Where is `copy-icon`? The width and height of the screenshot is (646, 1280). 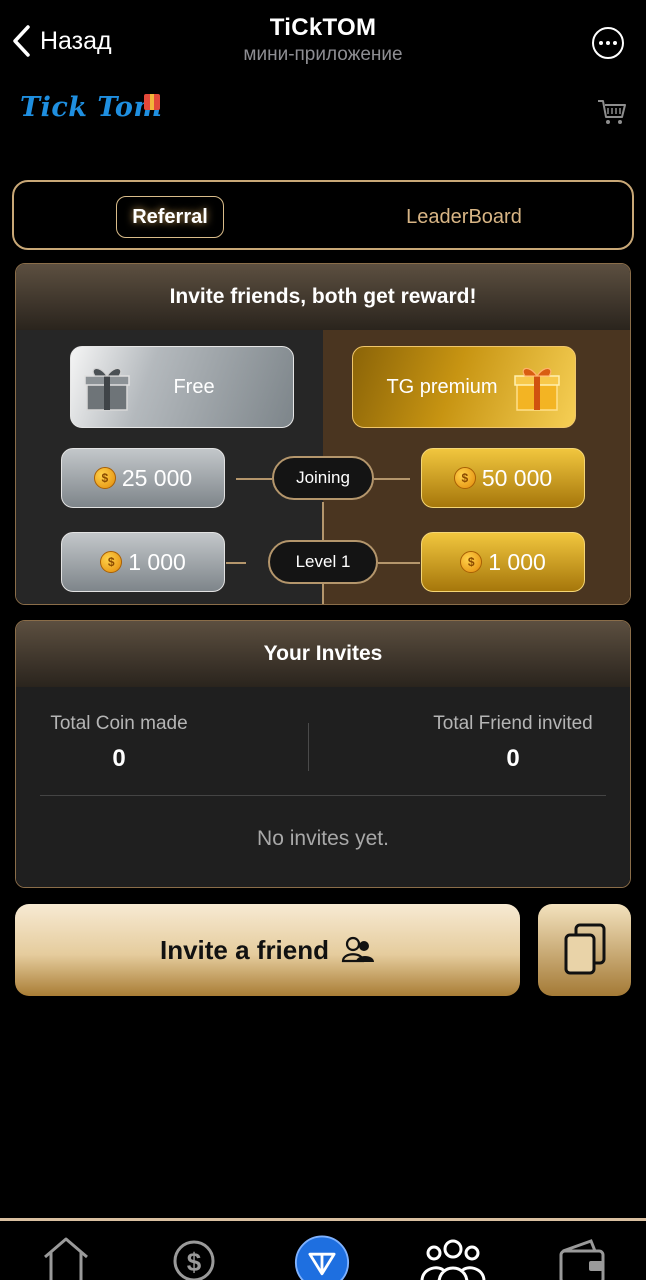 copy-icon is located at coordinates (584, 949).